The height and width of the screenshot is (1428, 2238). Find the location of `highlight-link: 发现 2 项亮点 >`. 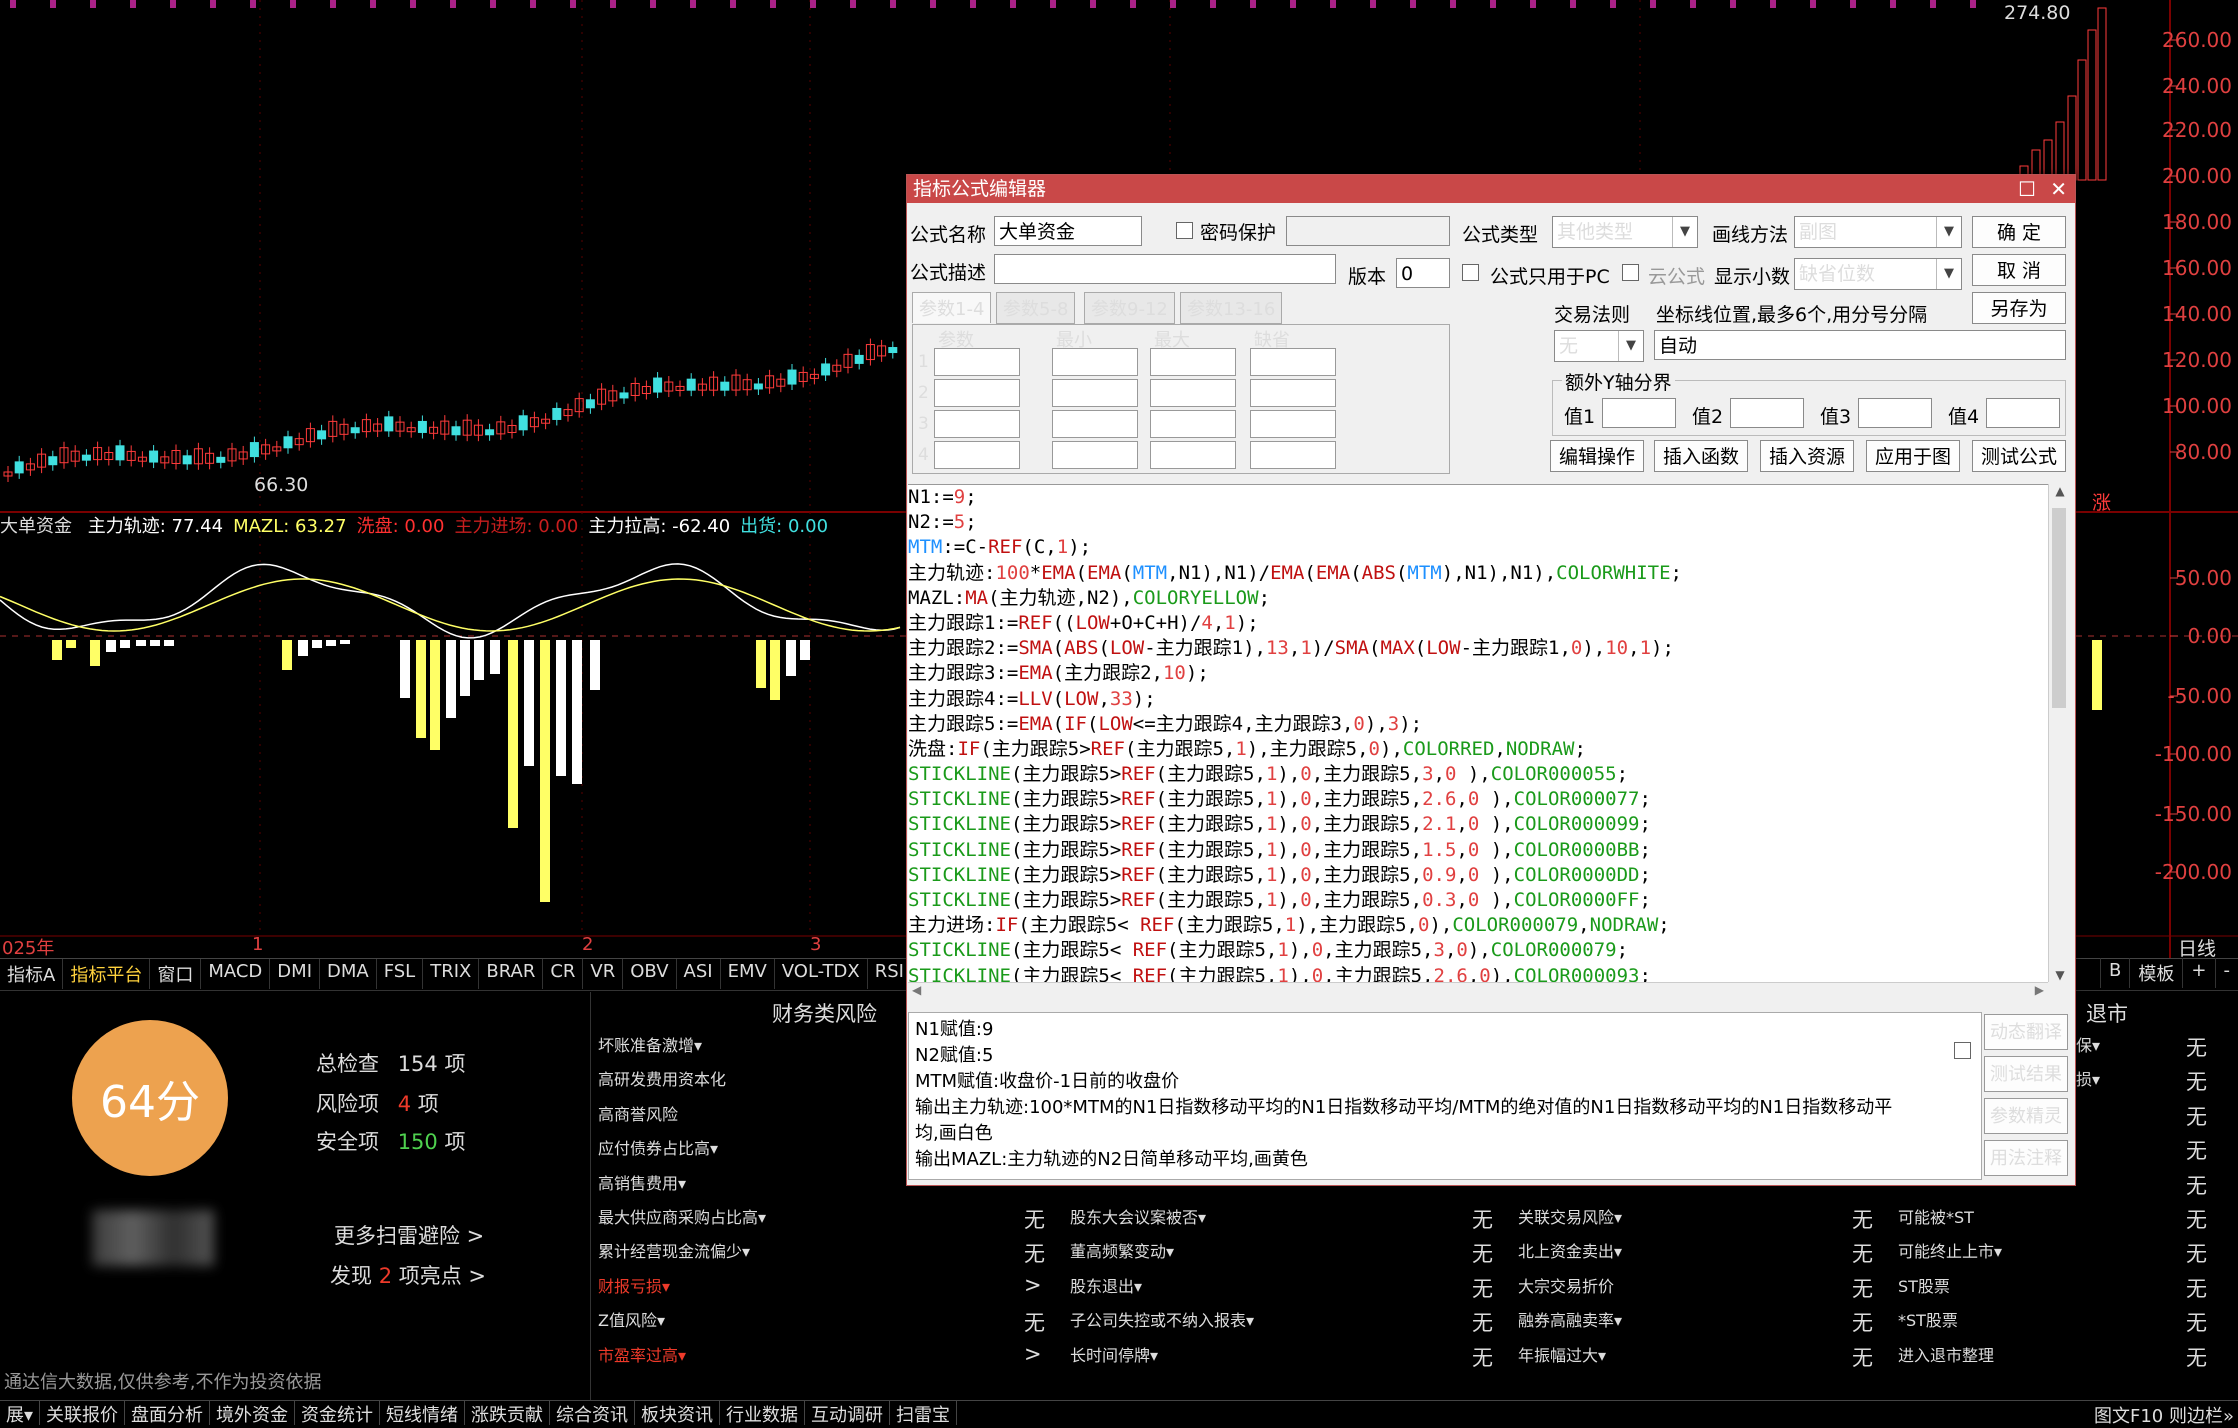

highlight-link: 发现 2 项亮点 > is located at coordinates (408, 1275).